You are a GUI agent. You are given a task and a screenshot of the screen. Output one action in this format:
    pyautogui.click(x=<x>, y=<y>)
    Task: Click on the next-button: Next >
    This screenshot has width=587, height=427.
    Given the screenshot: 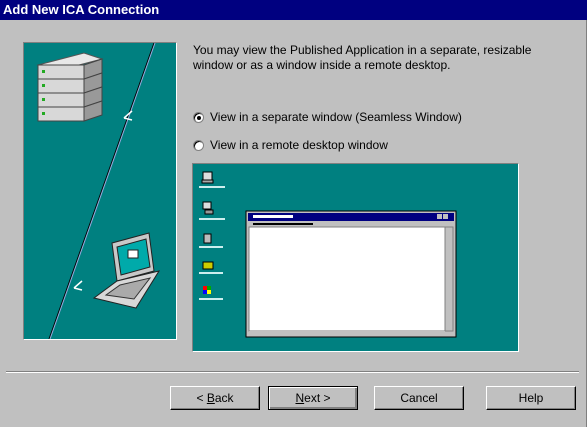 What is the action you would take?
    pyautogui.click(x=313, y=398)
    